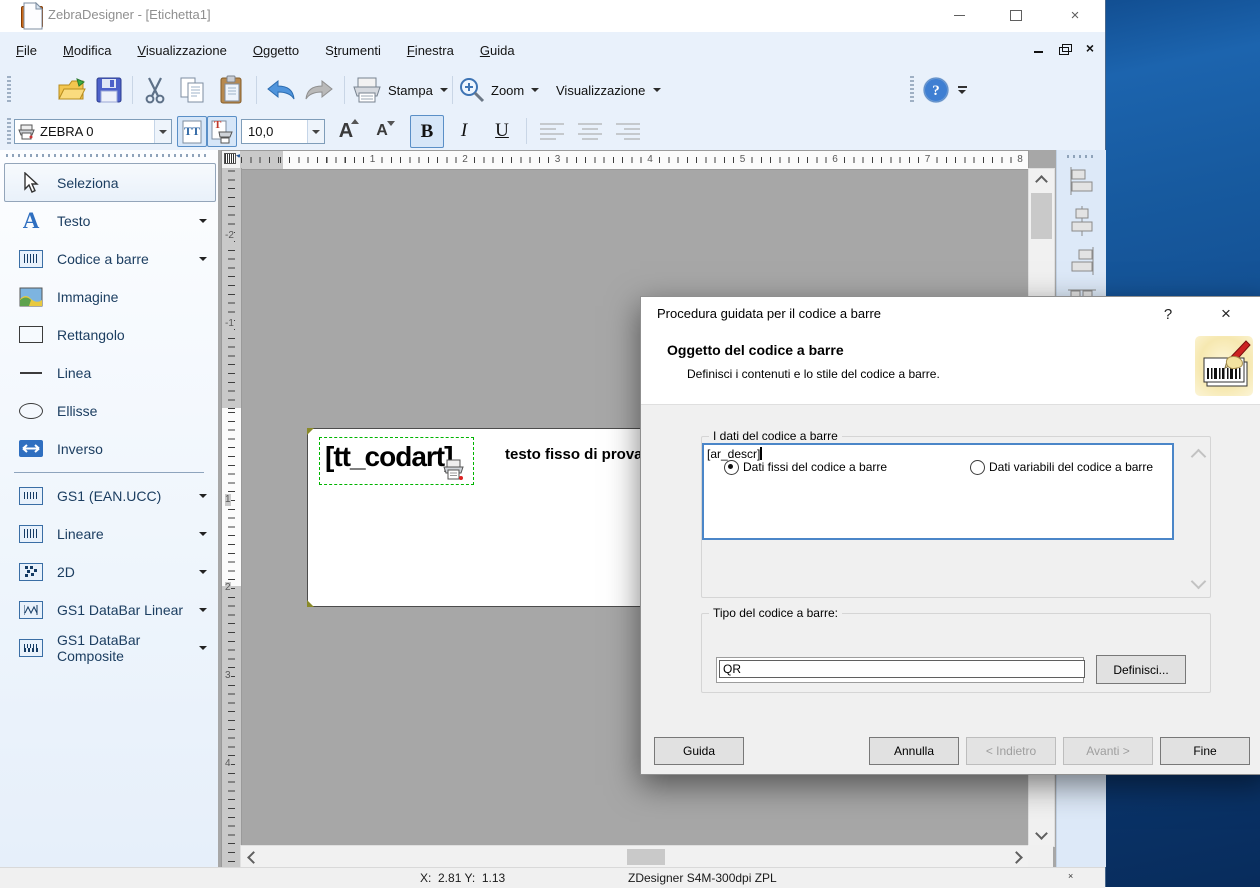 Image resolution: width=1260 pixels, height=888 pixels. Describe the element at coordinates (699, 751) in the screenshot. I see `wizard-help-button: Guida` at that location.